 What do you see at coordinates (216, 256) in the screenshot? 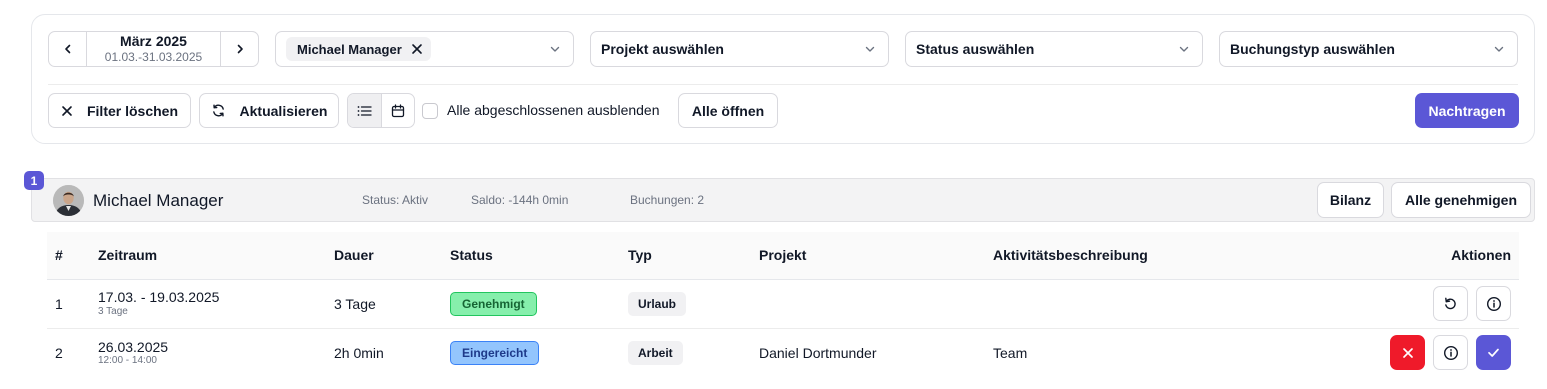
I see `header-zeitraum: Zeitraum` at bounding box center [216, 256].